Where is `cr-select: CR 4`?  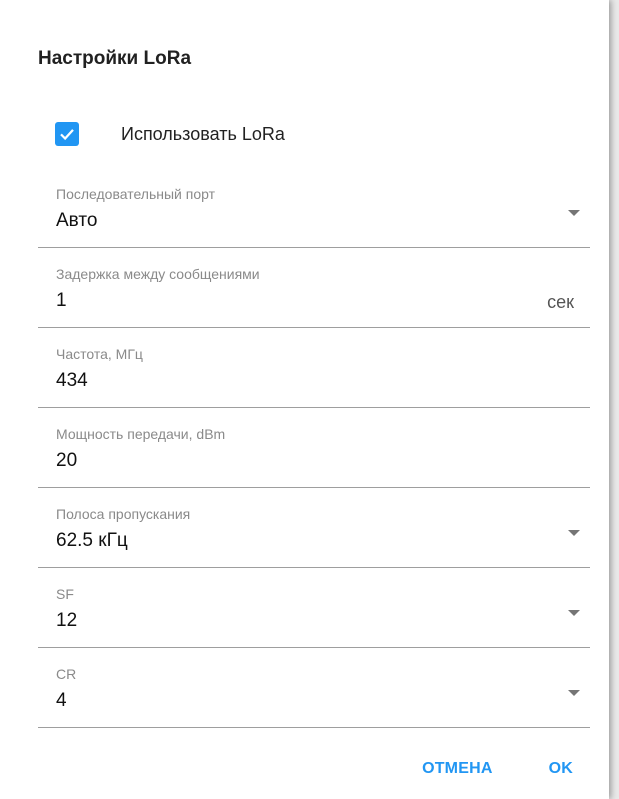
cr-select: CR 4 is located at coordinates (314, 688).